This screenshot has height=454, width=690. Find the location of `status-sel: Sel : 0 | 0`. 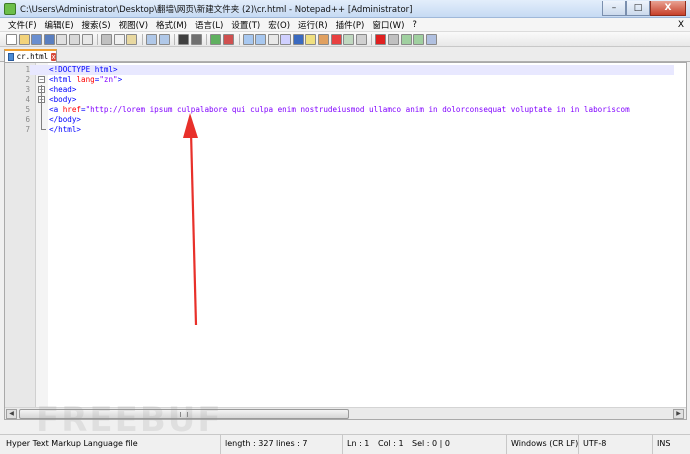

status-sel: Sel : 0 | 0 is located at coordinates (431, 443).